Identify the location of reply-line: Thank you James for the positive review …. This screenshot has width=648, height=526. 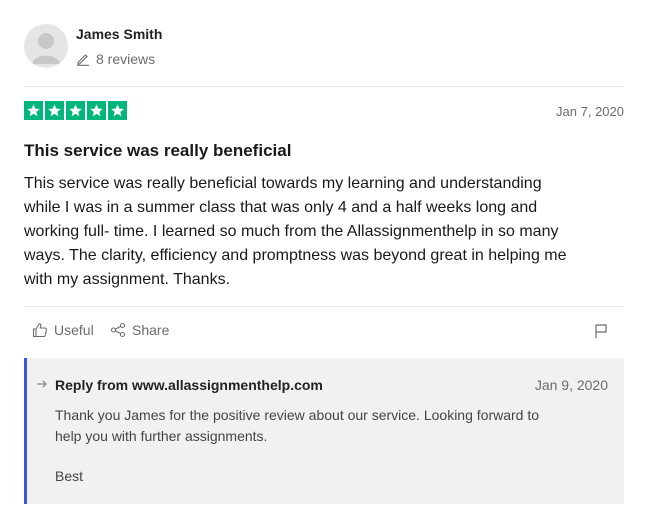
(297, 415).